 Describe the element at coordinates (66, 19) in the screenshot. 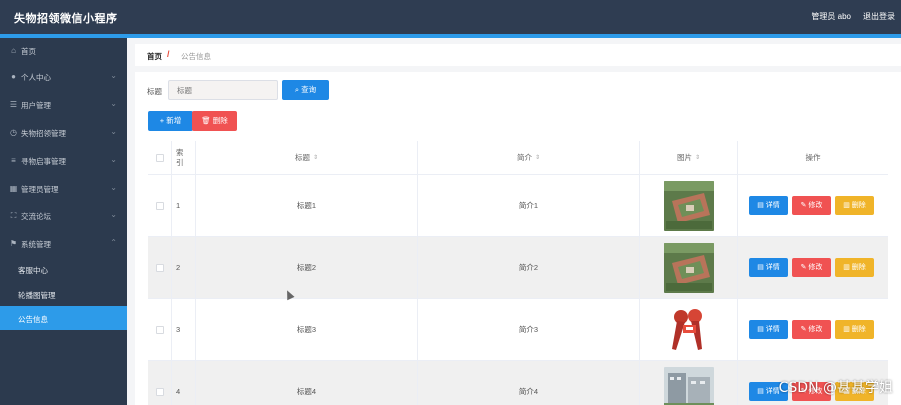

I see `app-title: 失物招领微信小程序` at that location.